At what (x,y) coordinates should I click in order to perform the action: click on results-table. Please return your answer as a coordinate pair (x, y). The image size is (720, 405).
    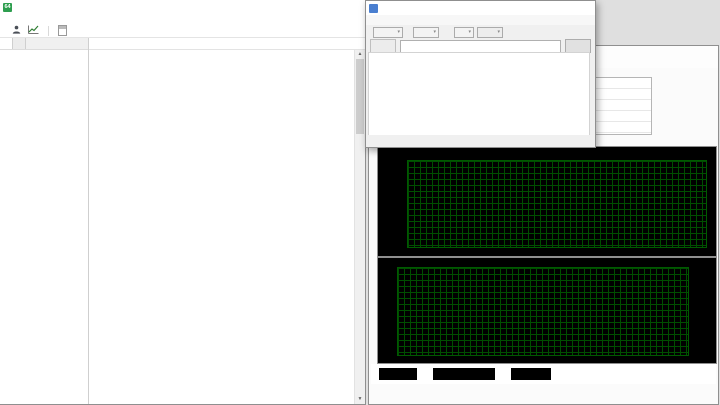
    Looking at the image, I should click on (479, 94).